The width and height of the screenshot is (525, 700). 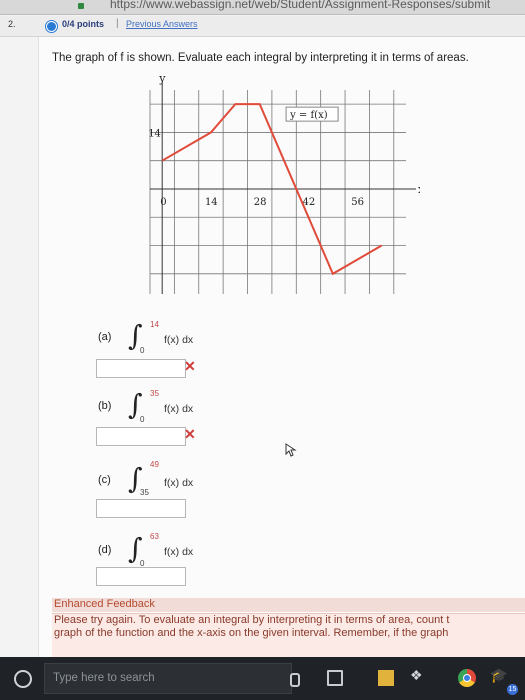 I want to click on upper-limit: 49, so click(x=154, y=464).